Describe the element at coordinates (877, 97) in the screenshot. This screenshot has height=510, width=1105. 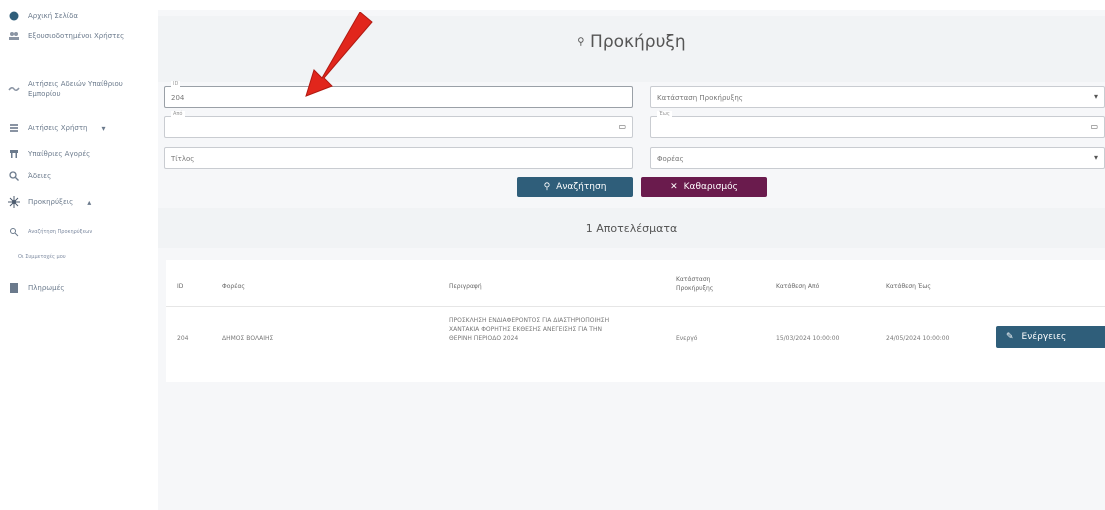
I see `announcement-status-select: Κατάσταση Προκήρυξης ▾` at that location.